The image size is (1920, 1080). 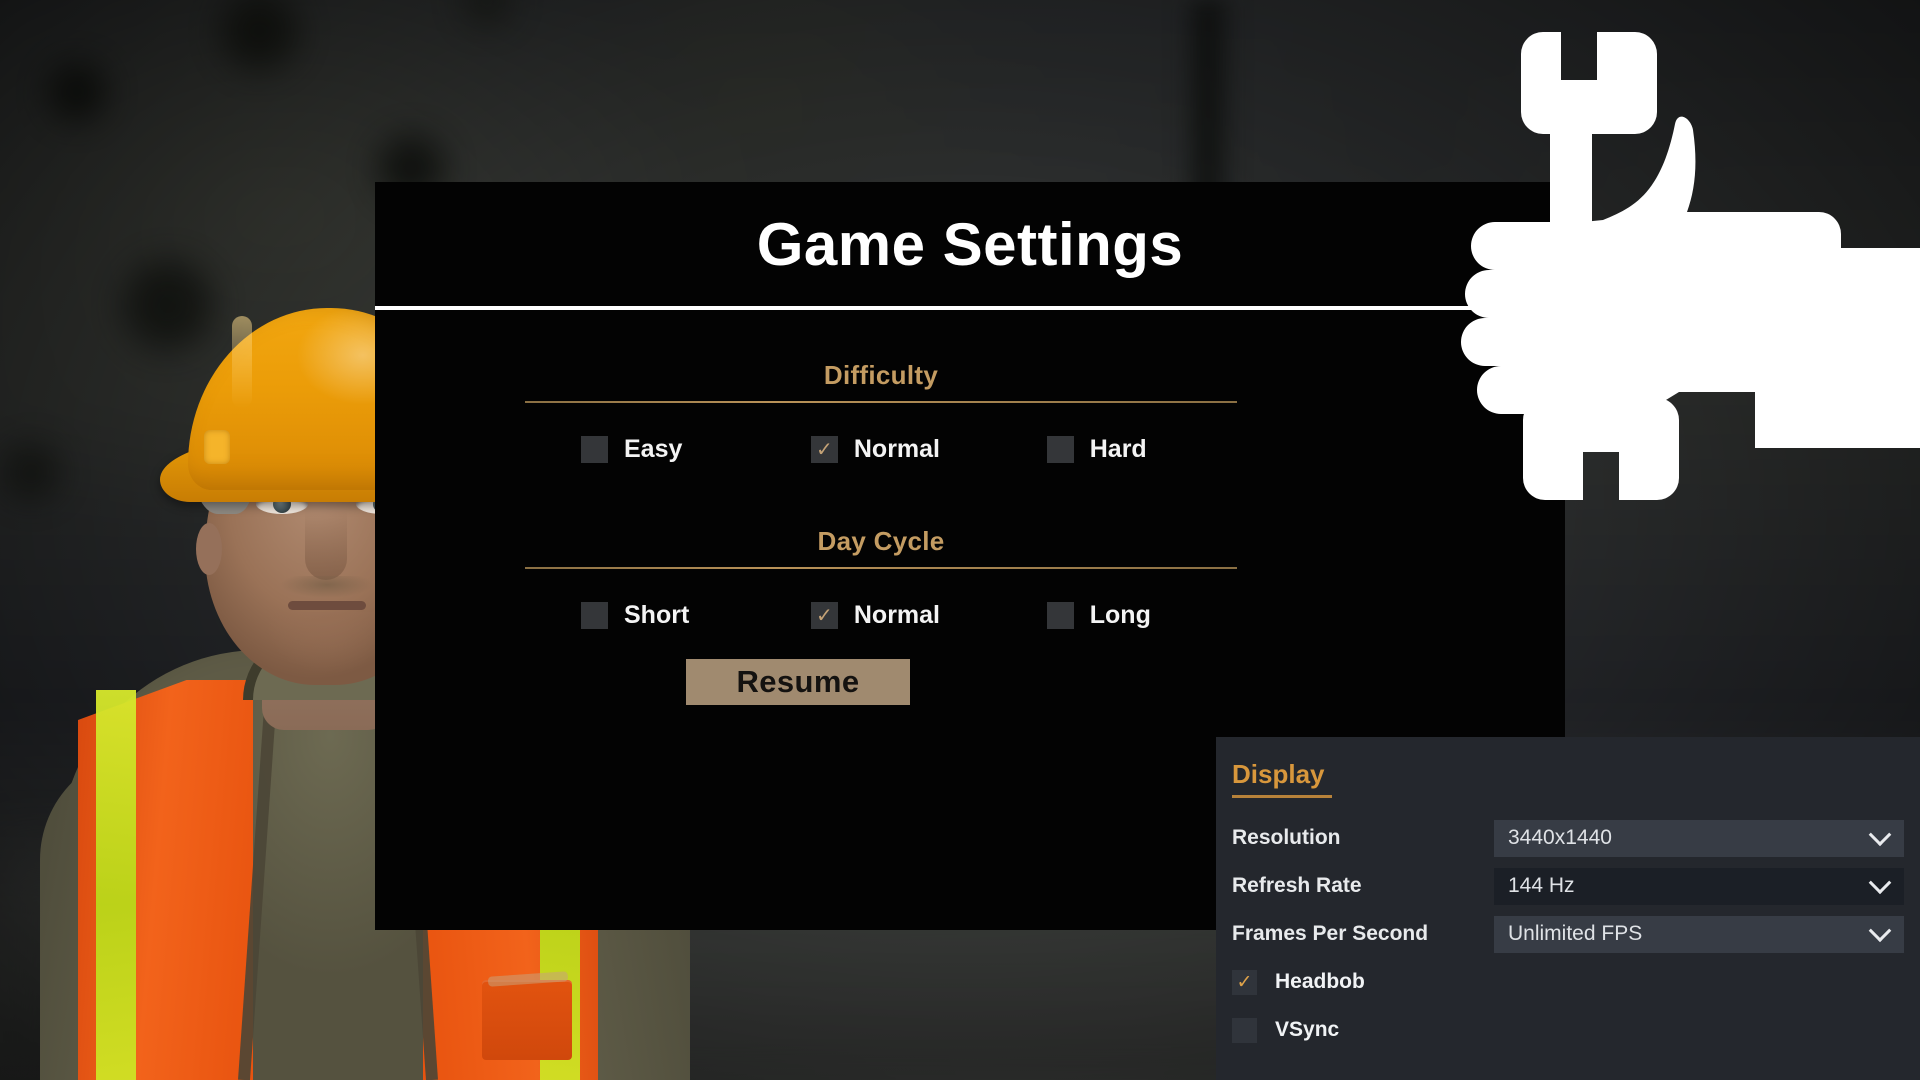 What do you see at coordinates (1060, 449) in the screenshot?
I see `checkbox-hard: ✓` at bounding box center [1060, 449].